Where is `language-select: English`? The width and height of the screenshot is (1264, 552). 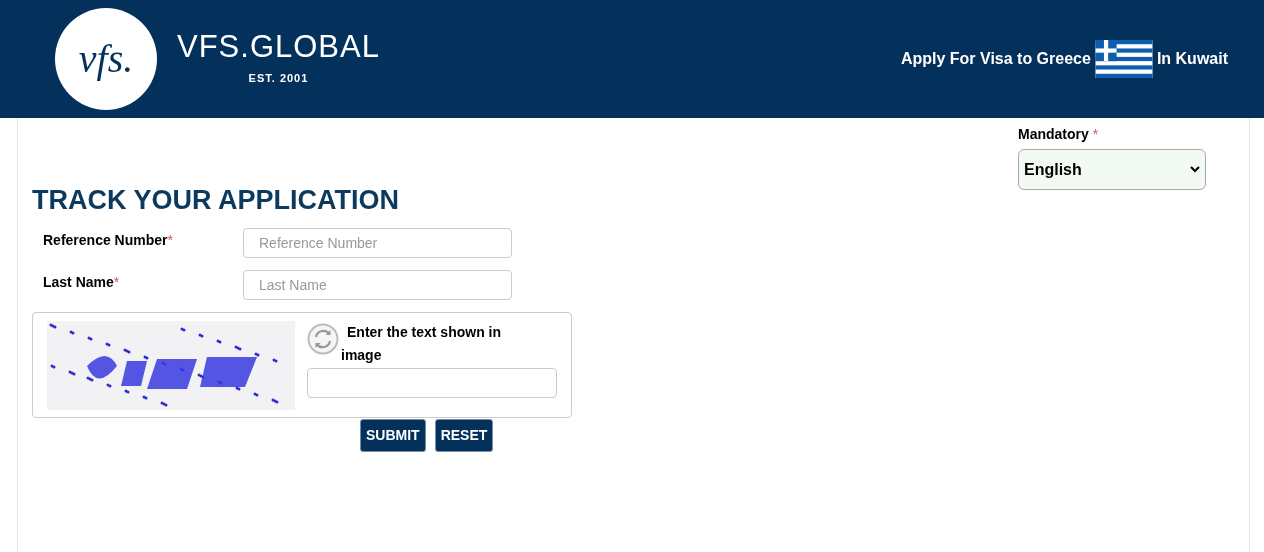
language-select: English is located at coordinates (1112, 169).